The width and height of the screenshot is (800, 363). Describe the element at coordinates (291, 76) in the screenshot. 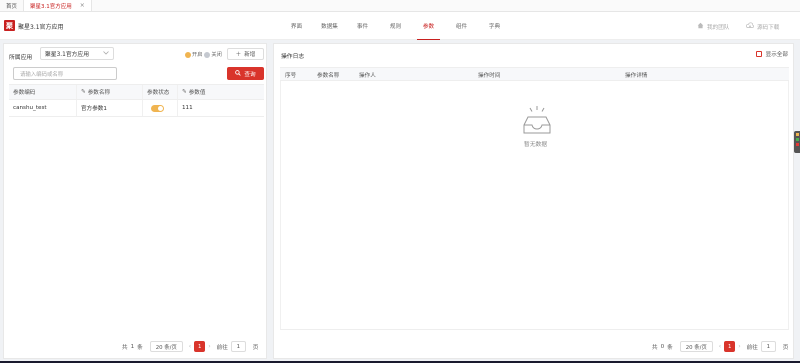

I see `col-header-index: 序号` at that location.